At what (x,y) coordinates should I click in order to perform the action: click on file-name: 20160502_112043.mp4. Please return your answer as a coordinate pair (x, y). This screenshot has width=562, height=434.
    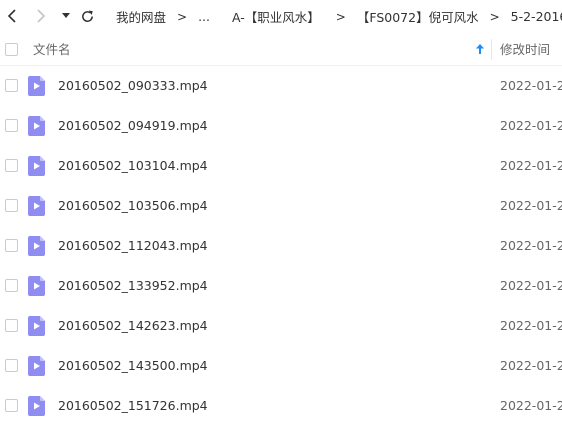
    Looking at the image, I should click on (133, 245).